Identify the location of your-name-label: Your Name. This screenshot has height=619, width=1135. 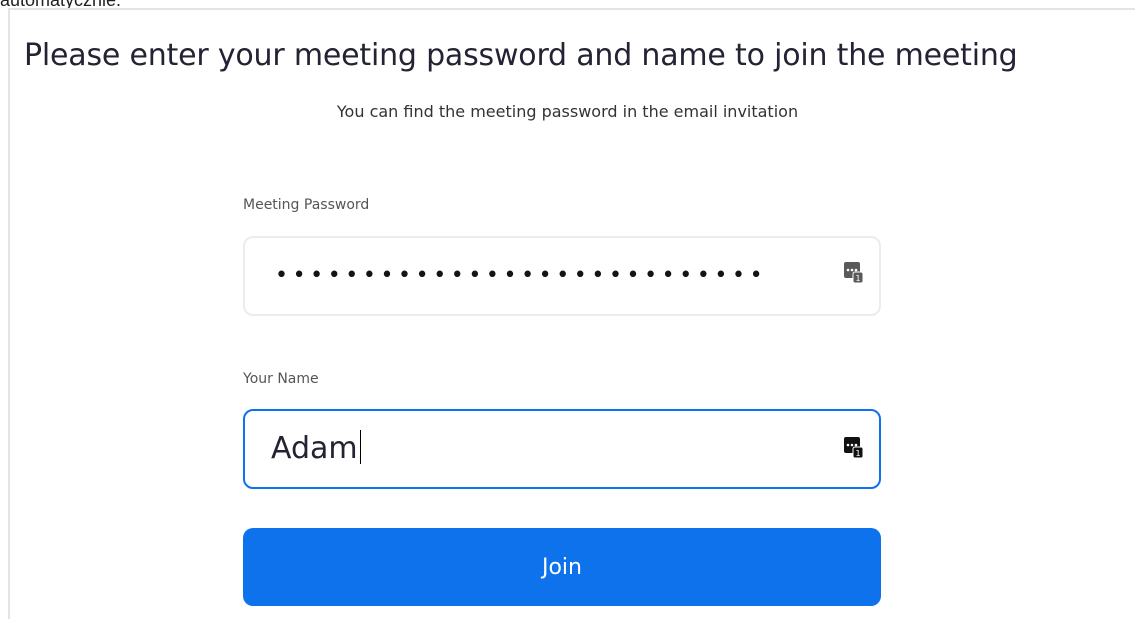
(281, 379).